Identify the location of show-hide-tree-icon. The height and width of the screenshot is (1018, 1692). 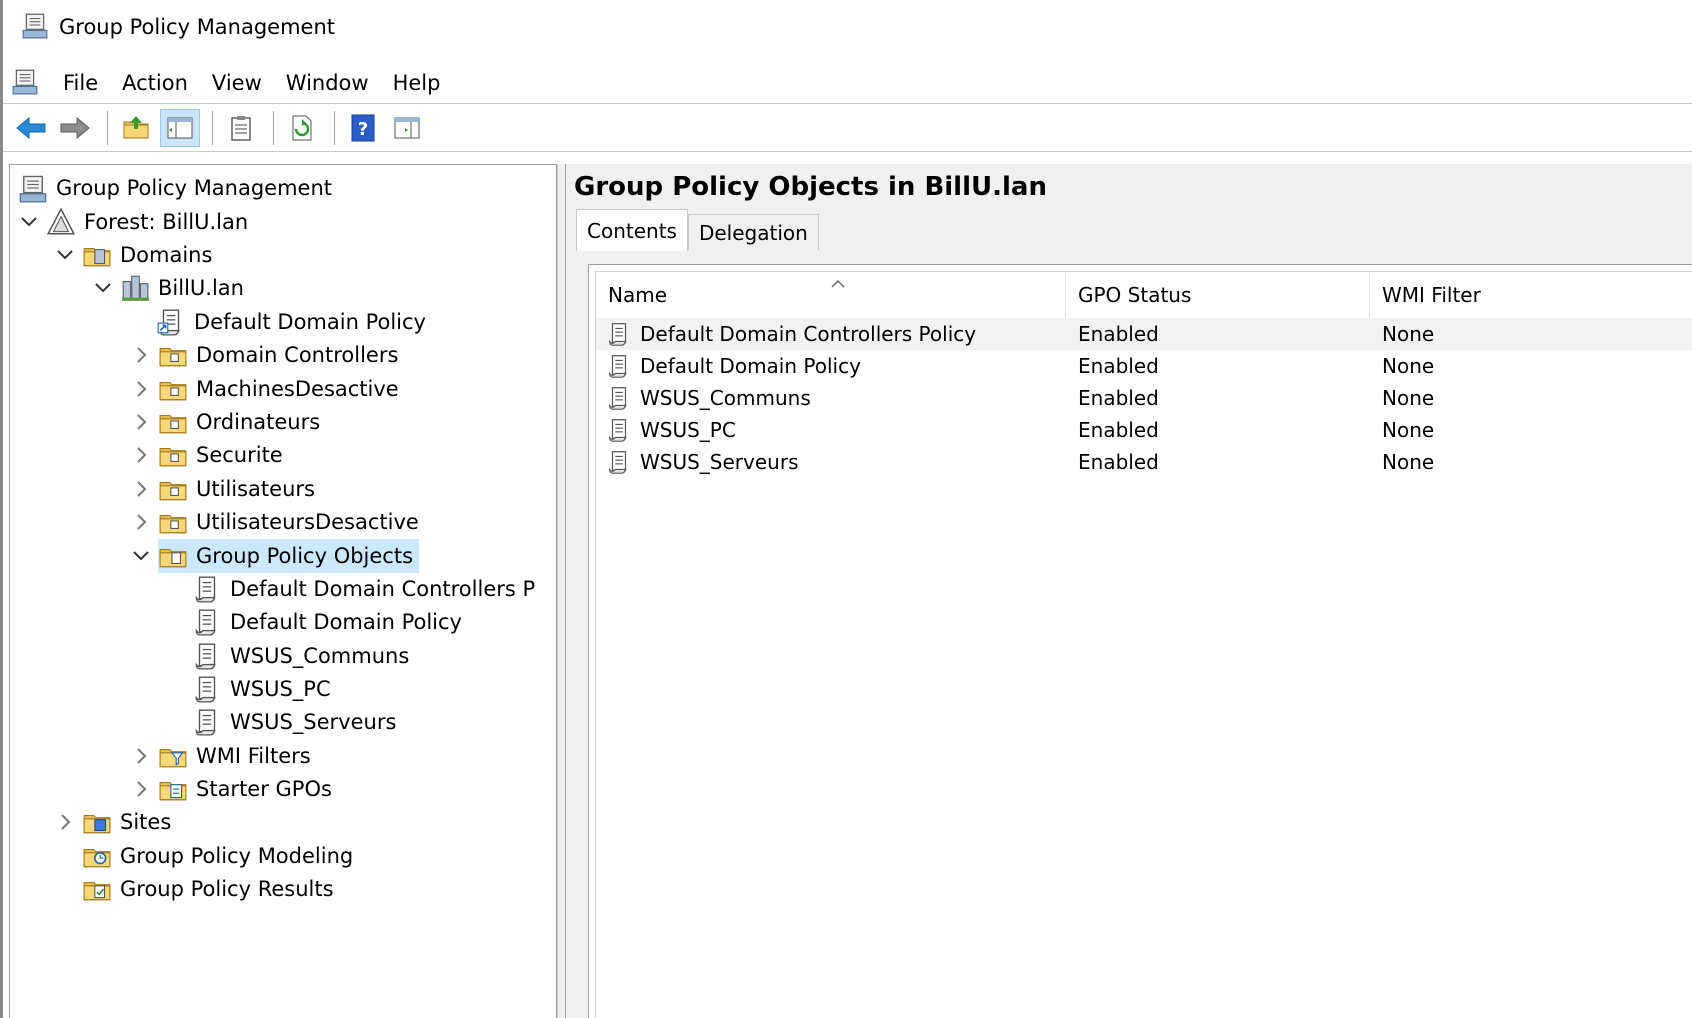
(180, 127).